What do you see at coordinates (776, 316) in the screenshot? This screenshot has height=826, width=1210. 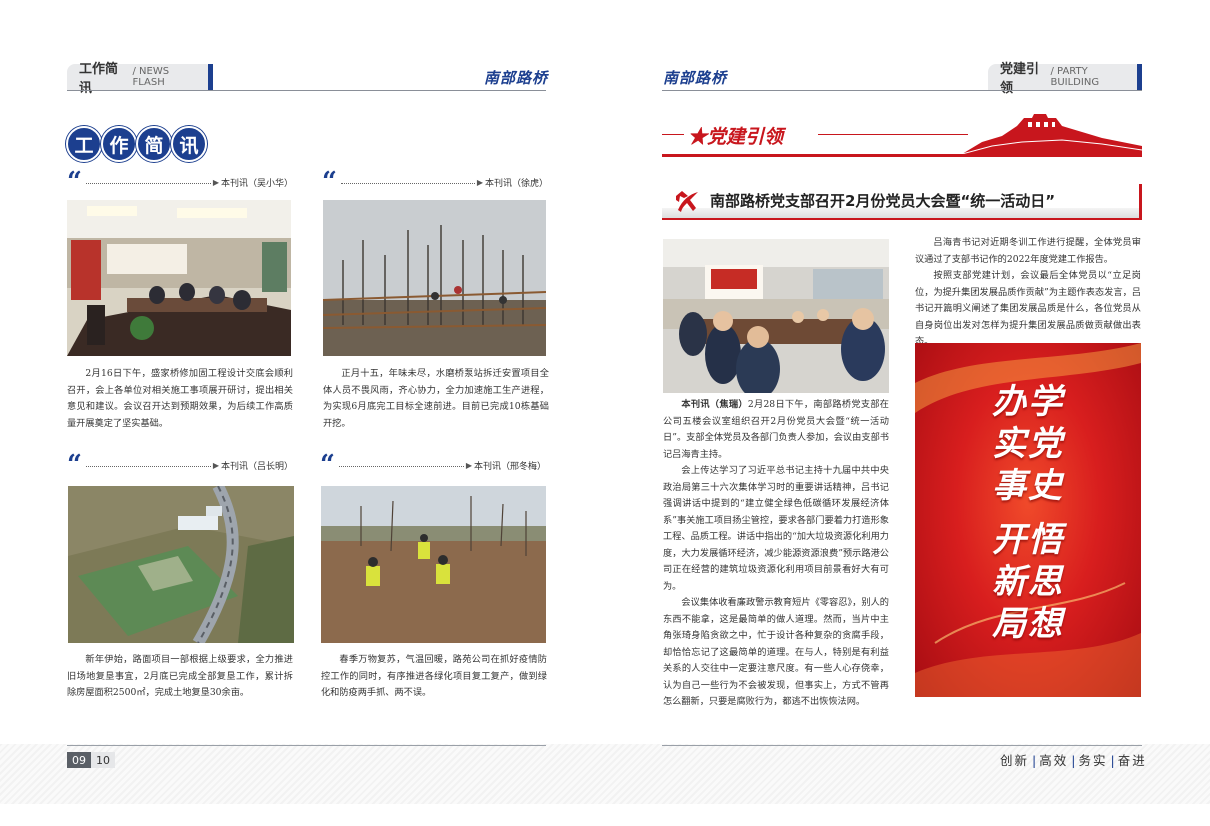 I see `article-photo-party-meeting` at bounding box center [776, 316].